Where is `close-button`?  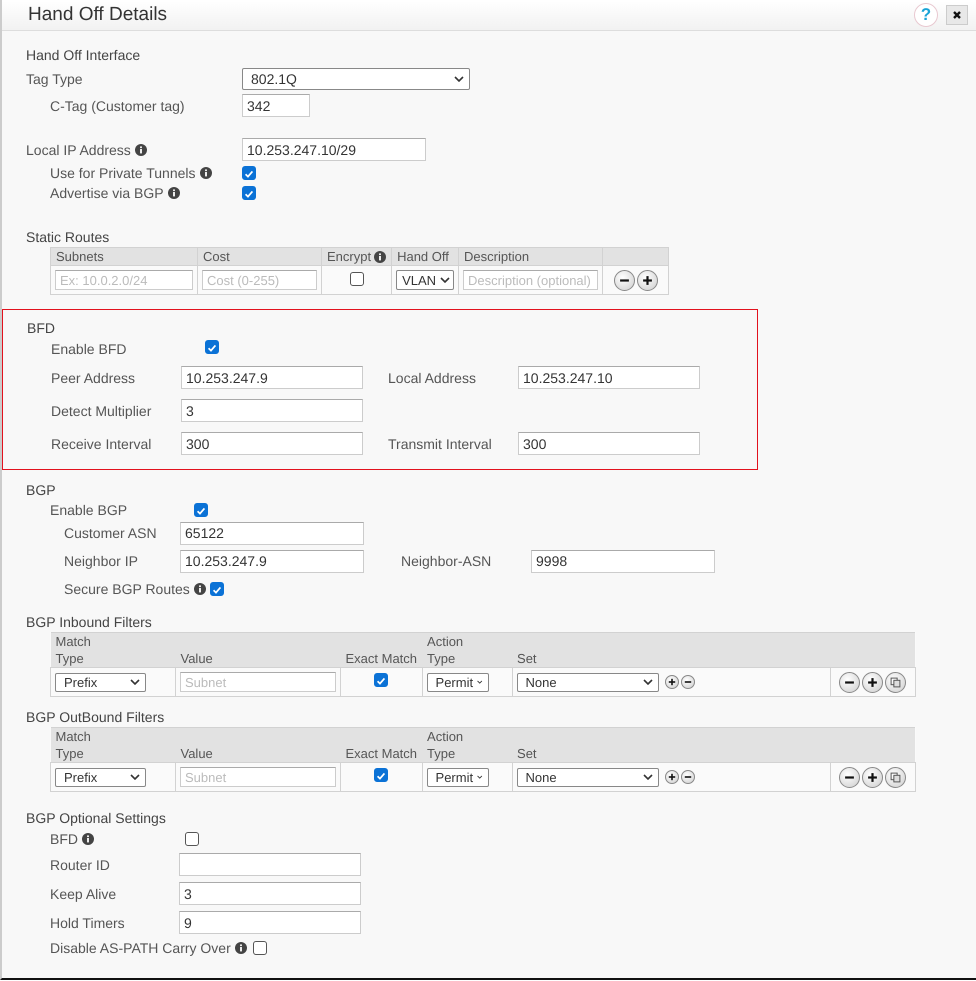
close-button is located at coordinates (957, 15).